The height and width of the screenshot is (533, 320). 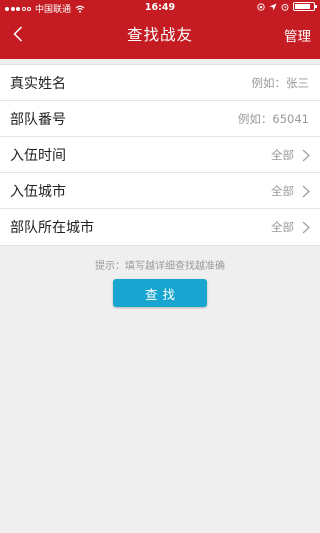 I want to click on field-label: 真实姓名, so click(x=38, y=83).